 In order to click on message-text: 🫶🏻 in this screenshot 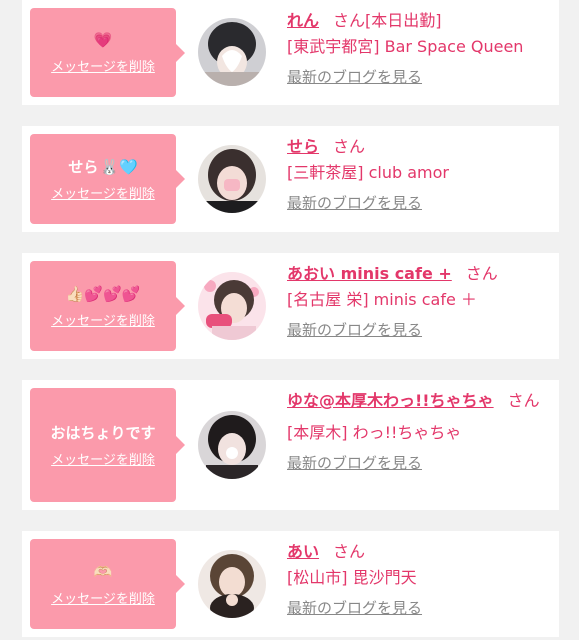, I will do `click(103, 572)`.